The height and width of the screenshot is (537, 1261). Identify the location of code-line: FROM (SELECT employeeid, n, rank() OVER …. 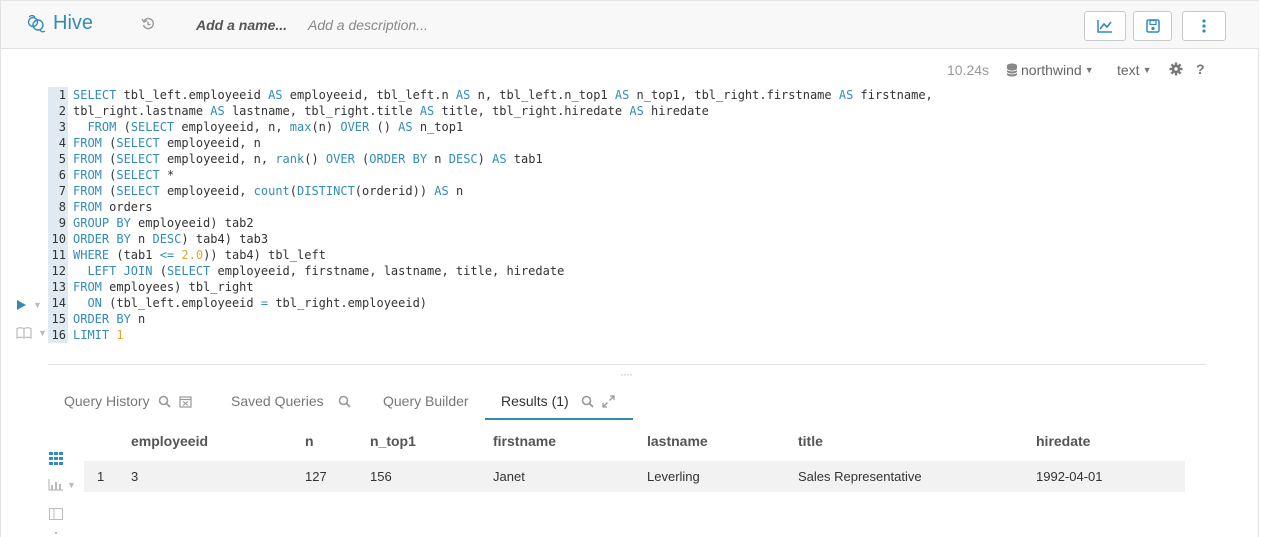
(503, 159).